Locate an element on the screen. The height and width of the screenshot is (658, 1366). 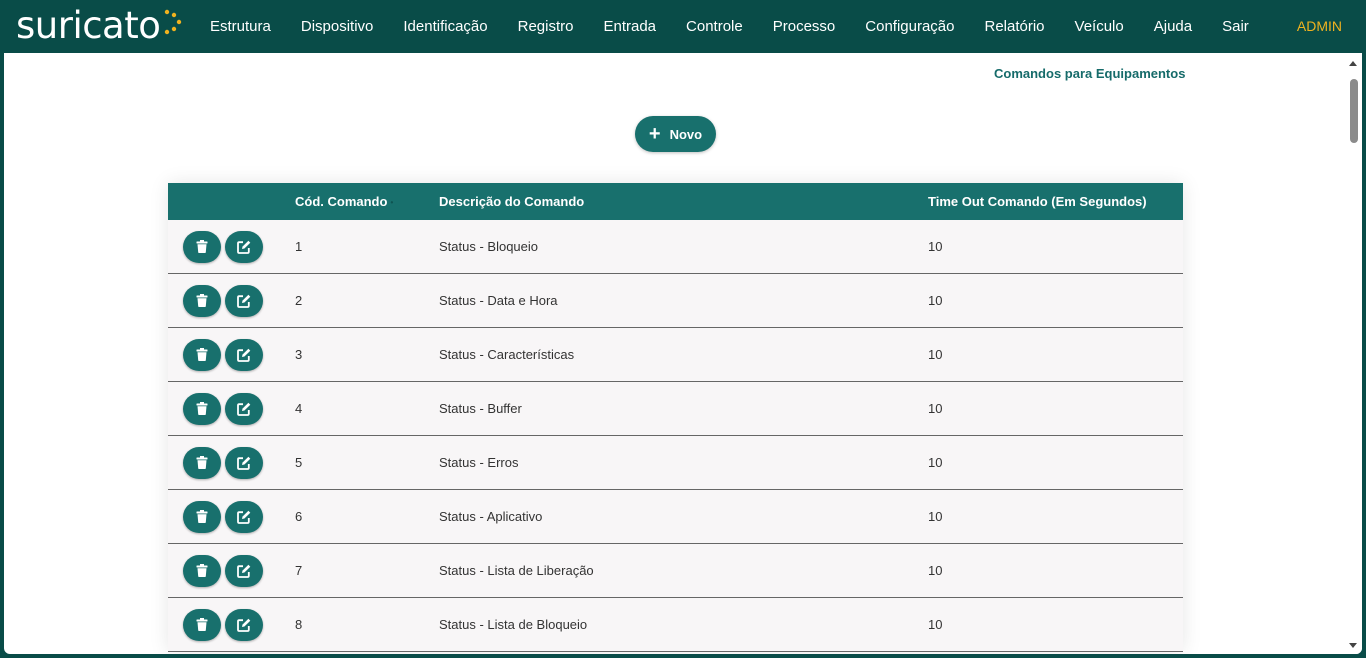
table-row: 4 Status - Buffer 10 is located at coordinates (675, 408).